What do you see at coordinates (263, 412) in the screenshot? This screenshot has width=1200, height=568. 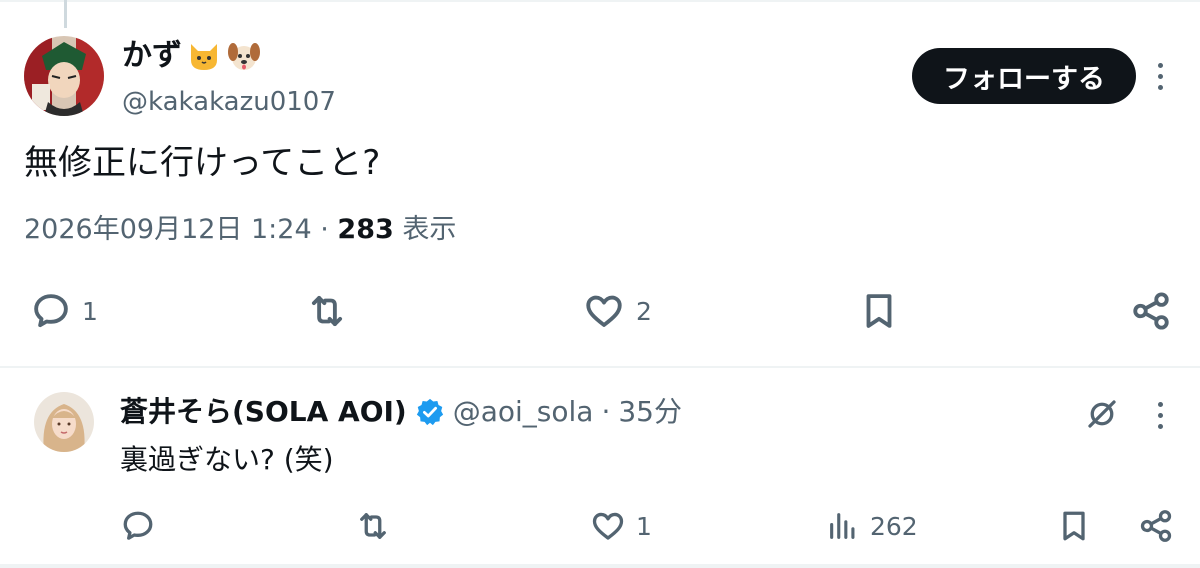 I see `reply-author-name: 蒼井そら(SOLA AOI)` at bounding box center [263, 412].